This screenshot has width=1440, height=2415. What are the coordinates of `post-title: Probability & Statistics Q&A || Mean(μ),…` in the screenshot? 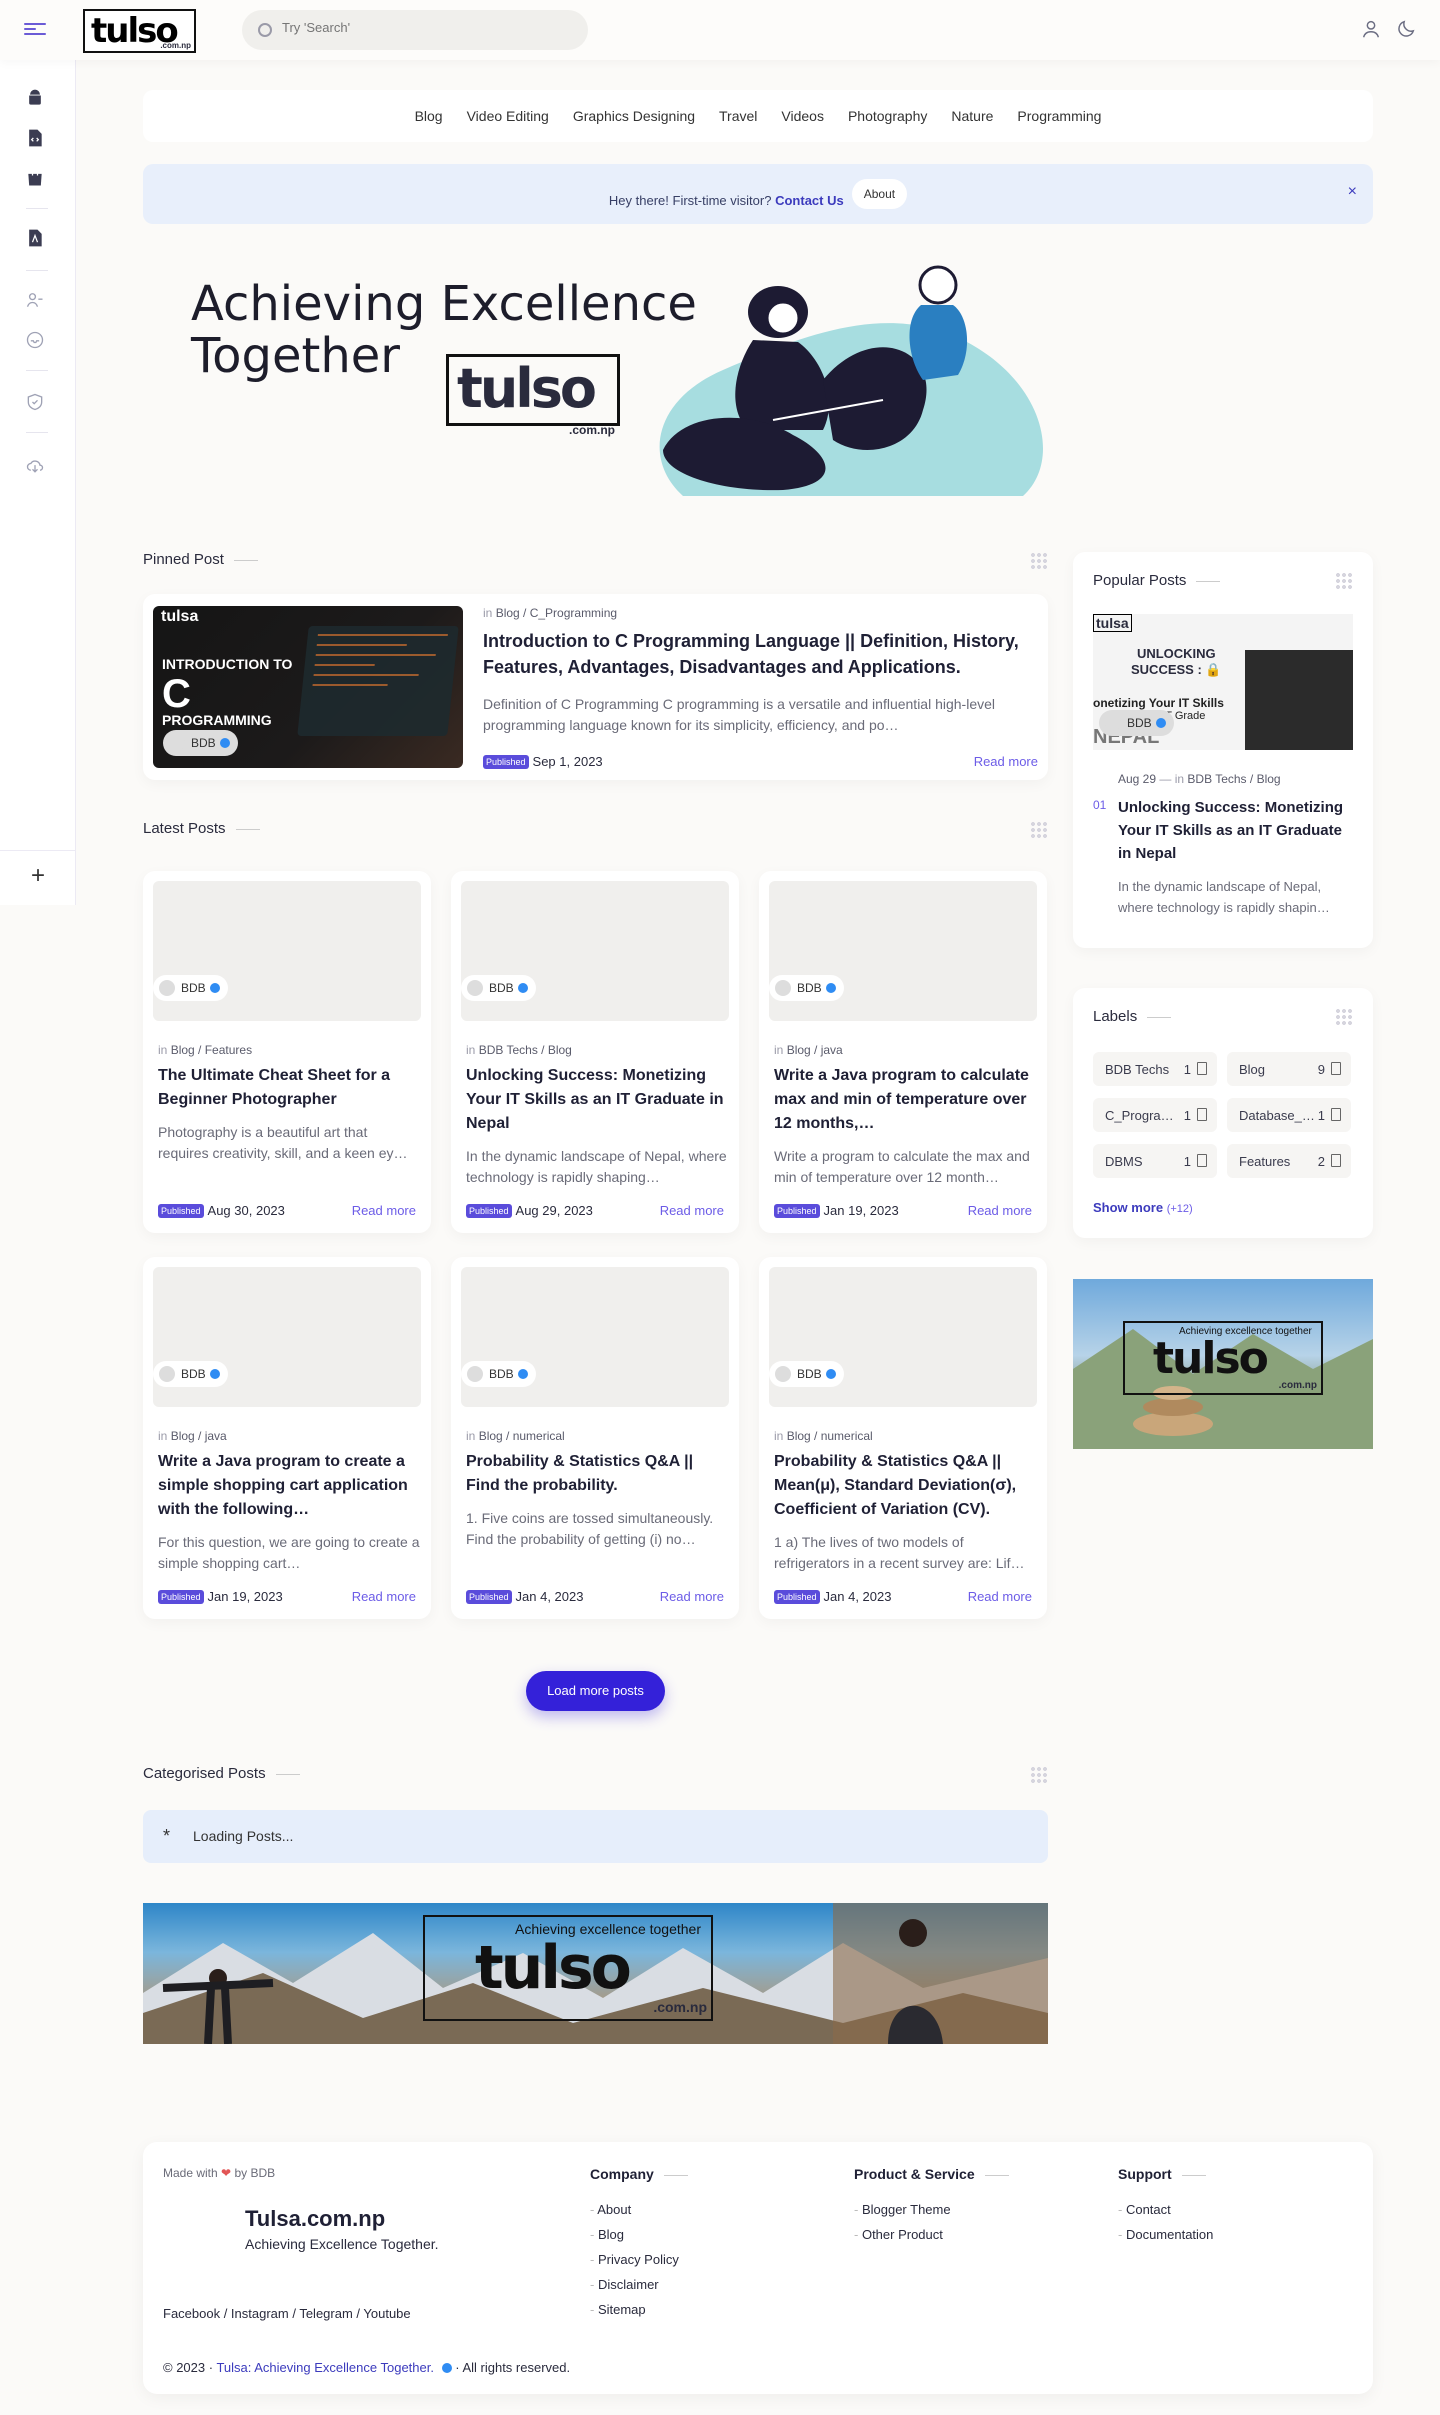 It's located at (905, 1486).